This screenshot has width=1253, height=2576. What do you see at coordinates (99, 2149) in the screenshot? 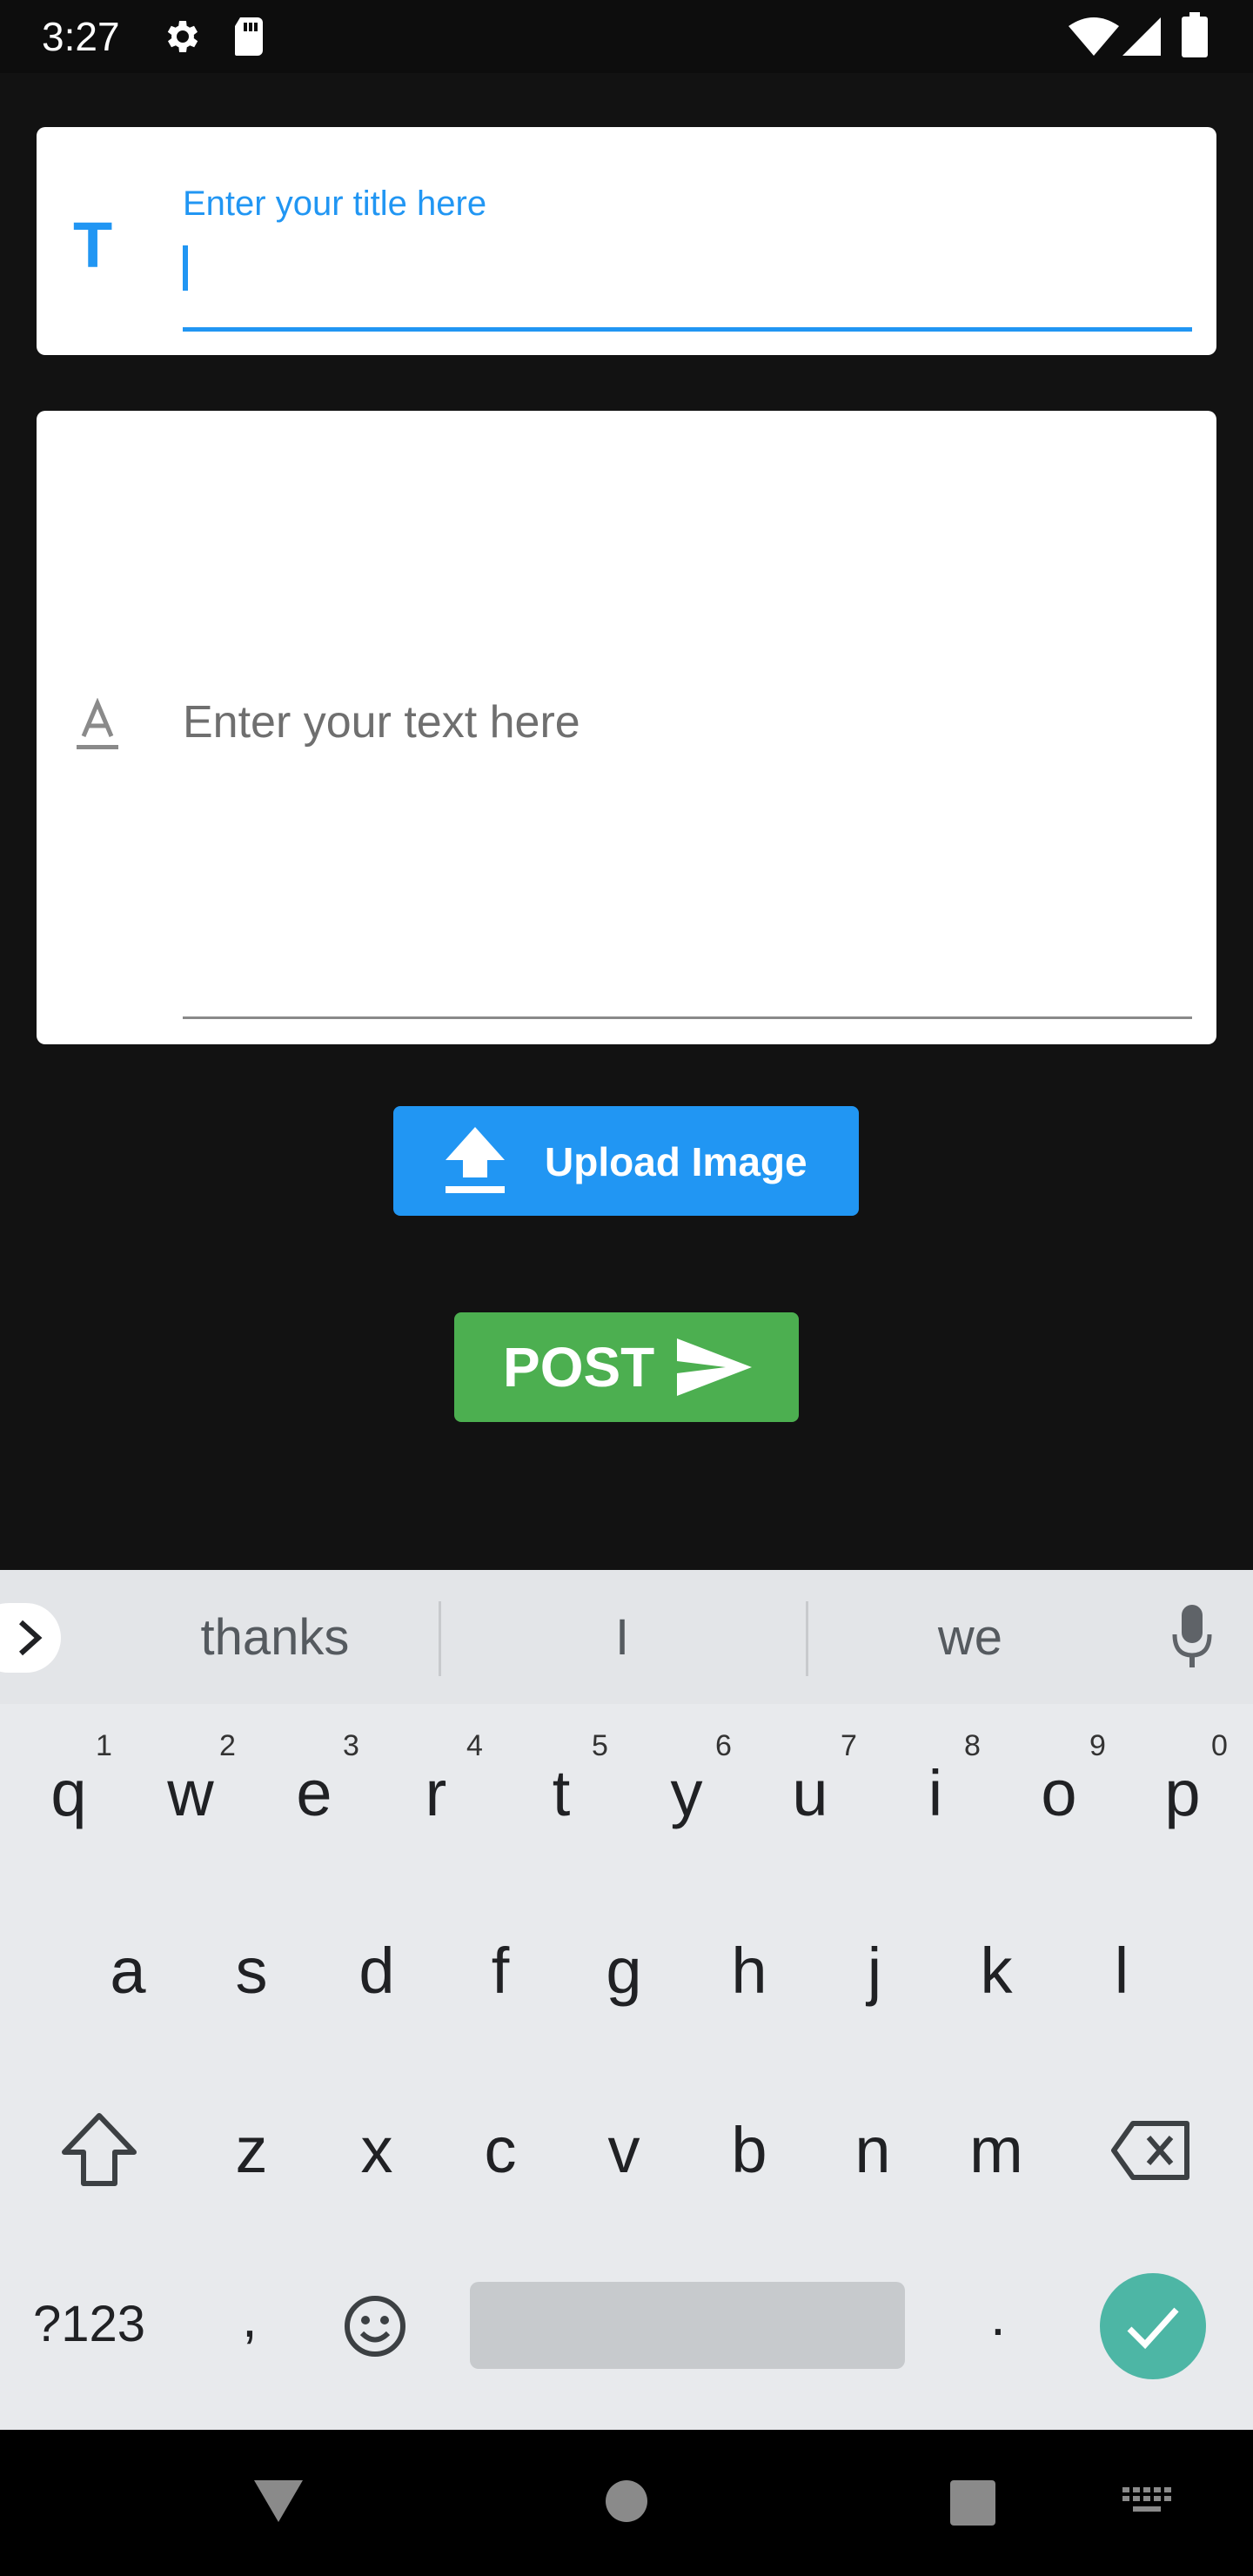
I see `shift-icon` at bounding box center [99, 2149].